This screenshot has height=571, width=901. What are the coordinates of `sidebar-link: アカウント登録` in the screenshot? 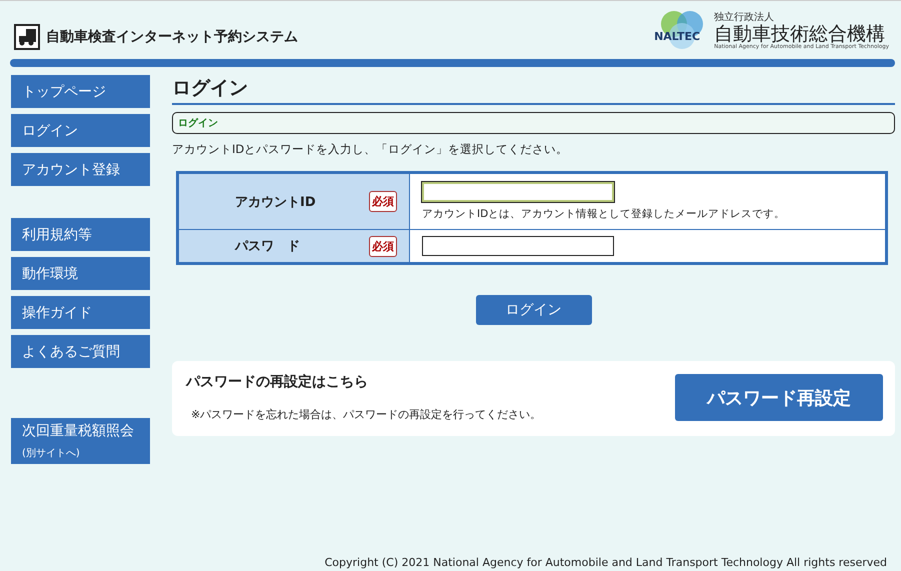 It's located at (80, 169).